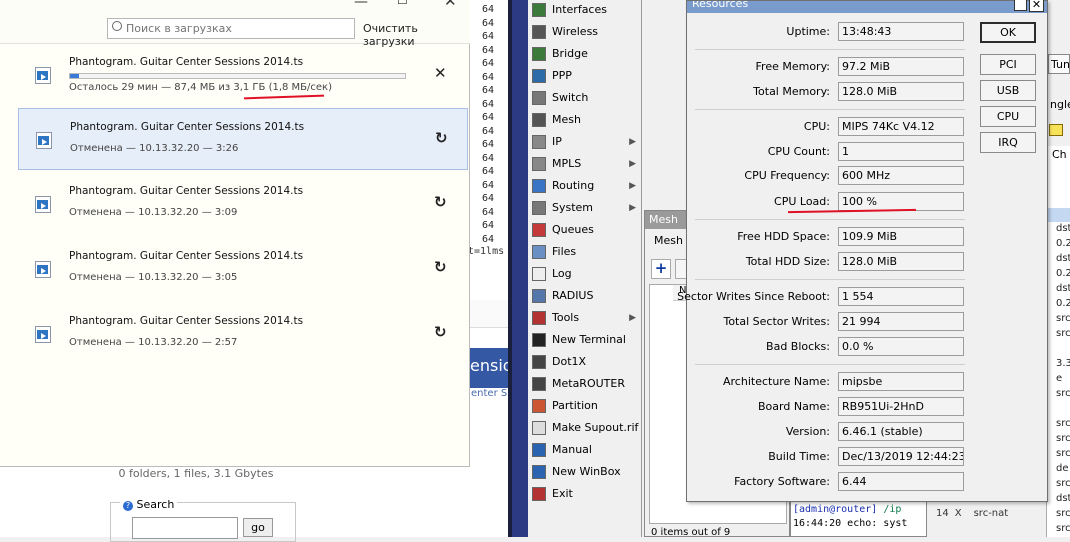  Describe the element at coordinates (585, 165) in the screenshot. I see `menu-item-mpls: MPLS ▶` at that location.